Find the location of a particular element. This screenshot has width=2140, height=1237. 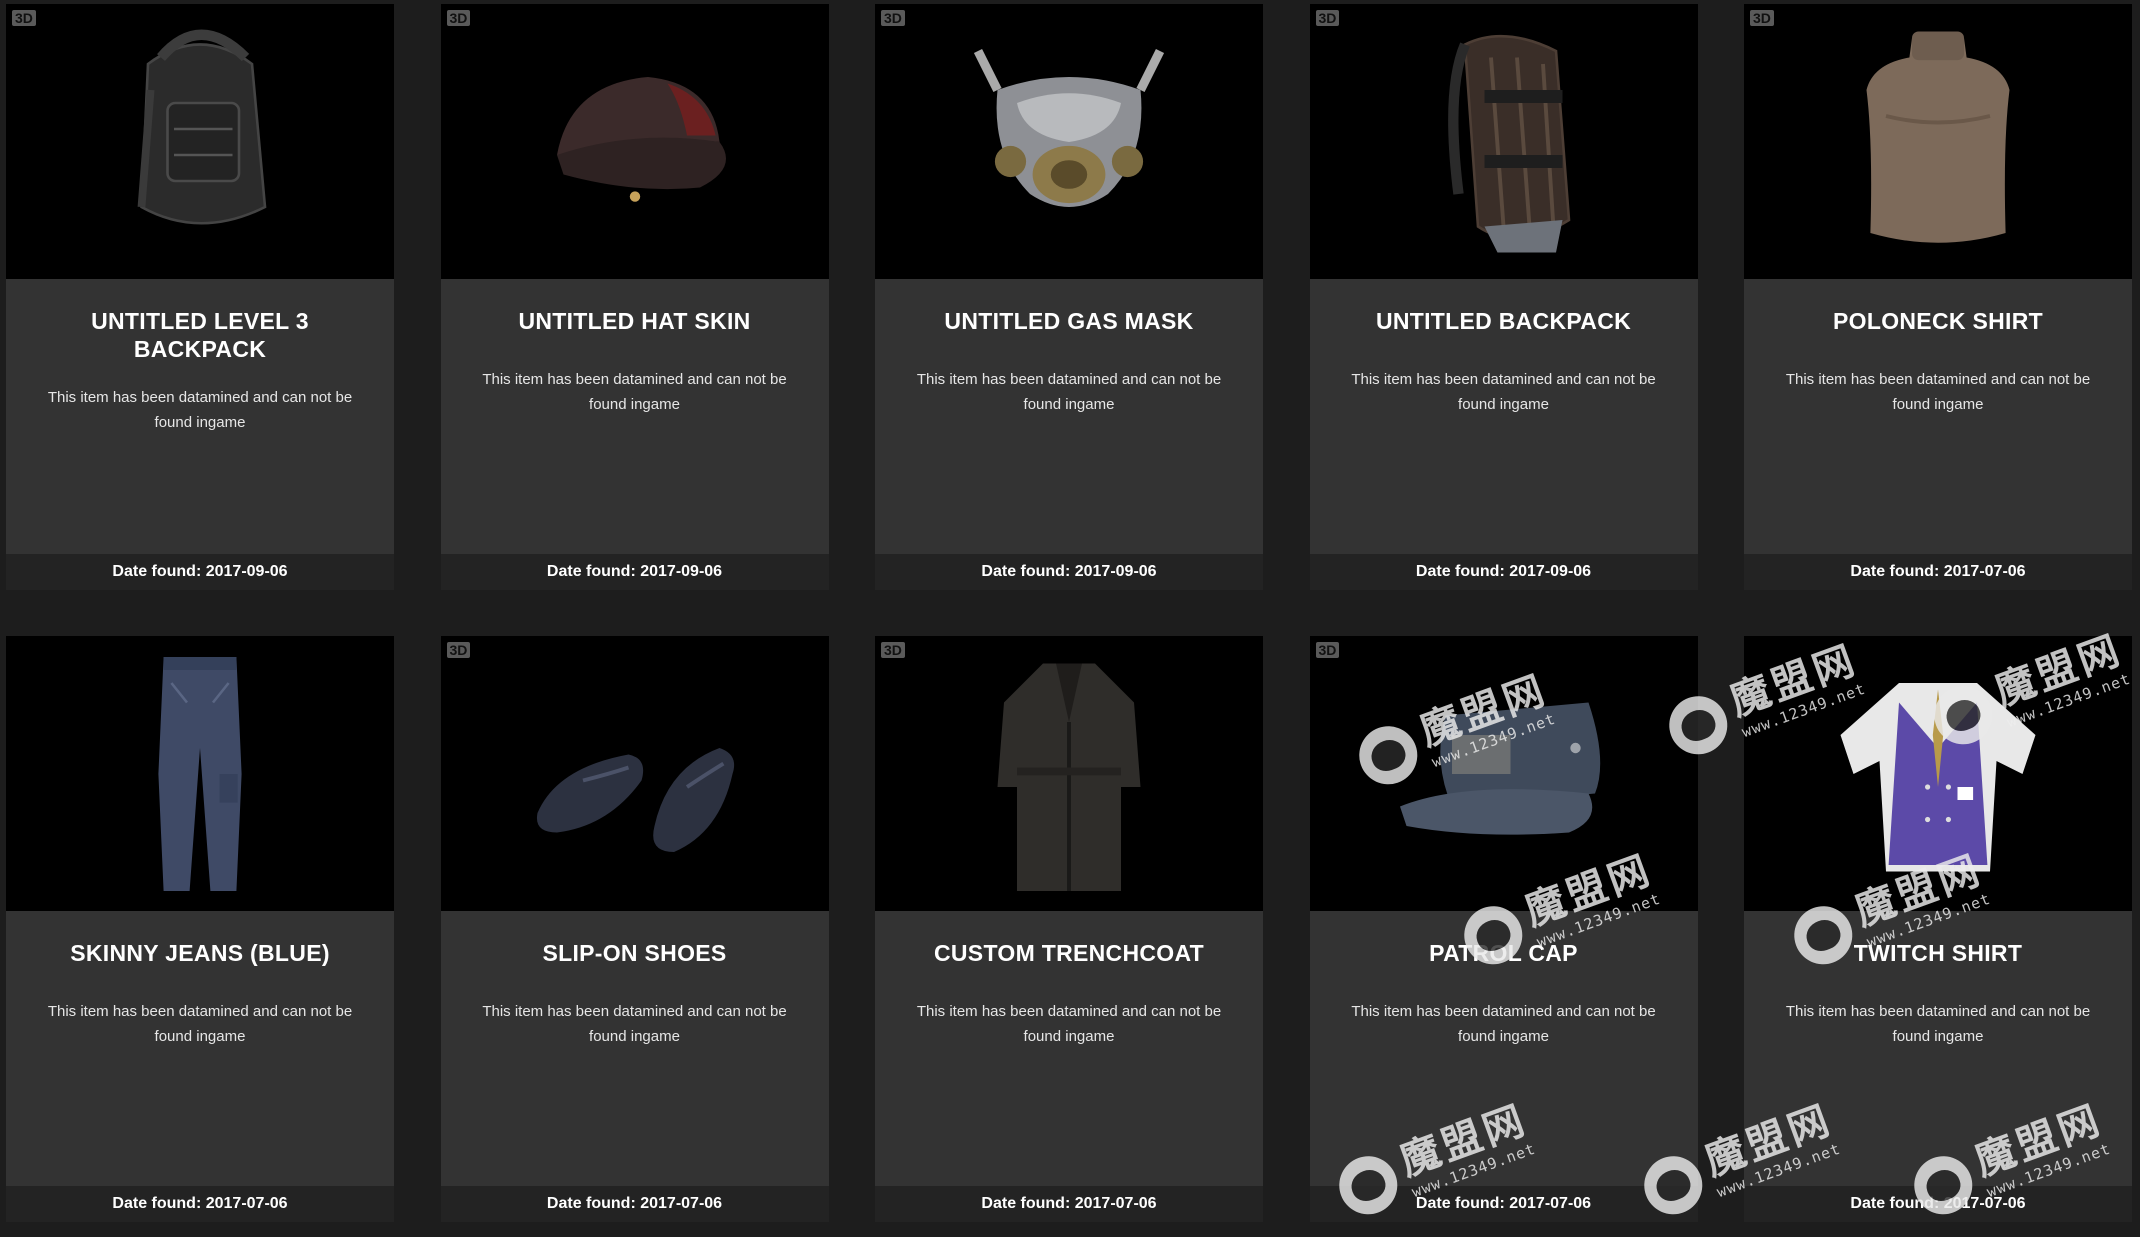

shoes-icon is located at coordinates (635, 799).